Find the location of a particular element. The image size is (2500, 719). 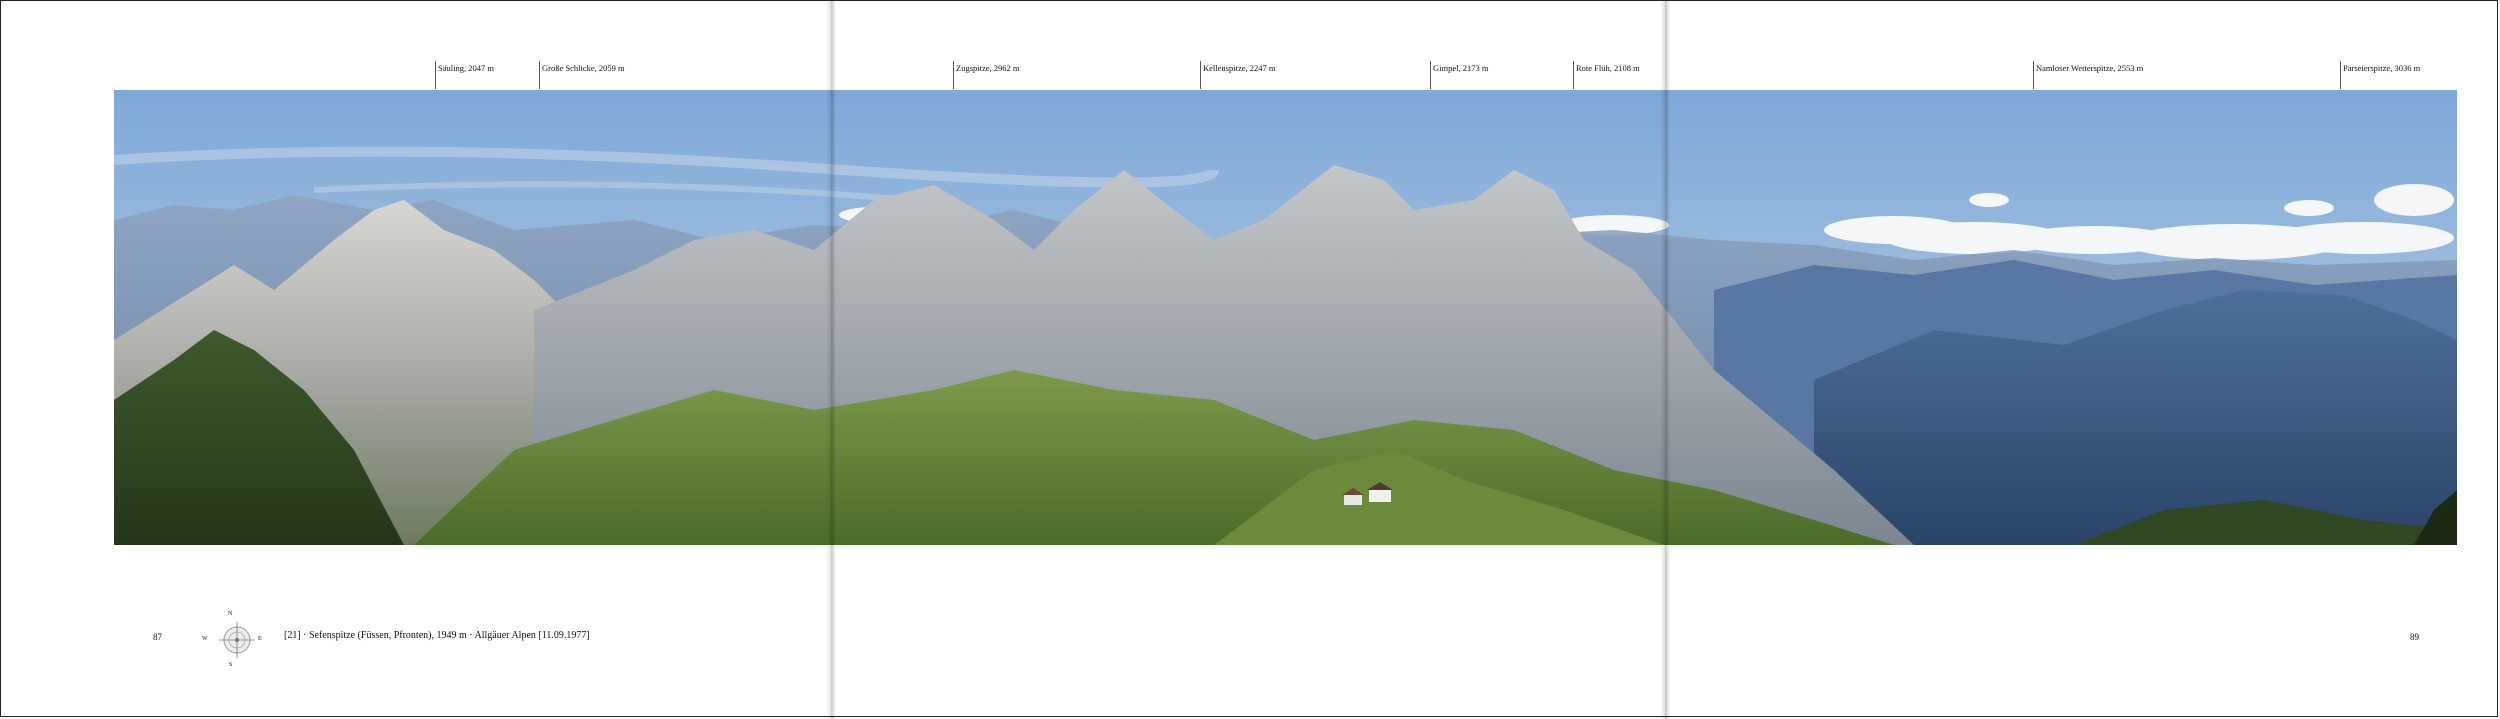

peak-label-gimpel: Gimpel, 2173 m is located at coordinates (1459, 75).